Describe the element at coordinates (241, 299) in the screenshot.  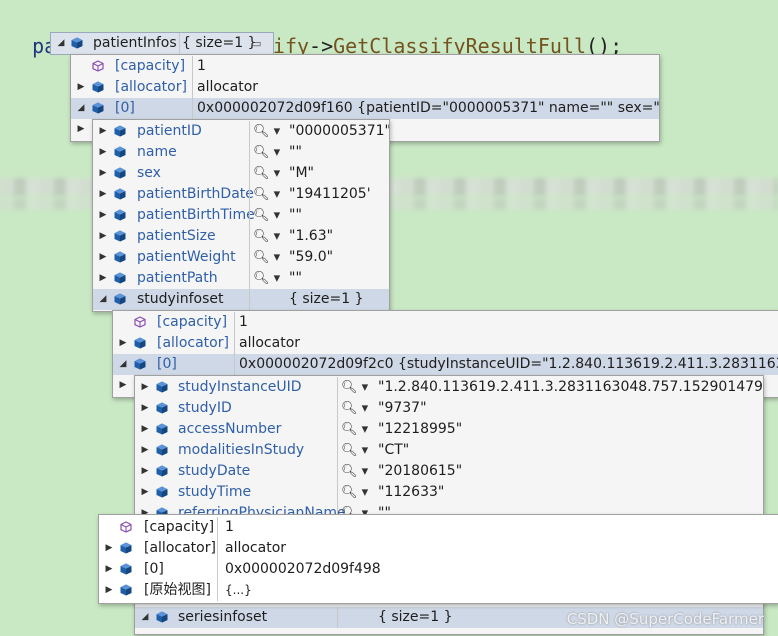
I see `patient-row-studyinfoset: ◢ studyinfoset { size=1 }` at that location.